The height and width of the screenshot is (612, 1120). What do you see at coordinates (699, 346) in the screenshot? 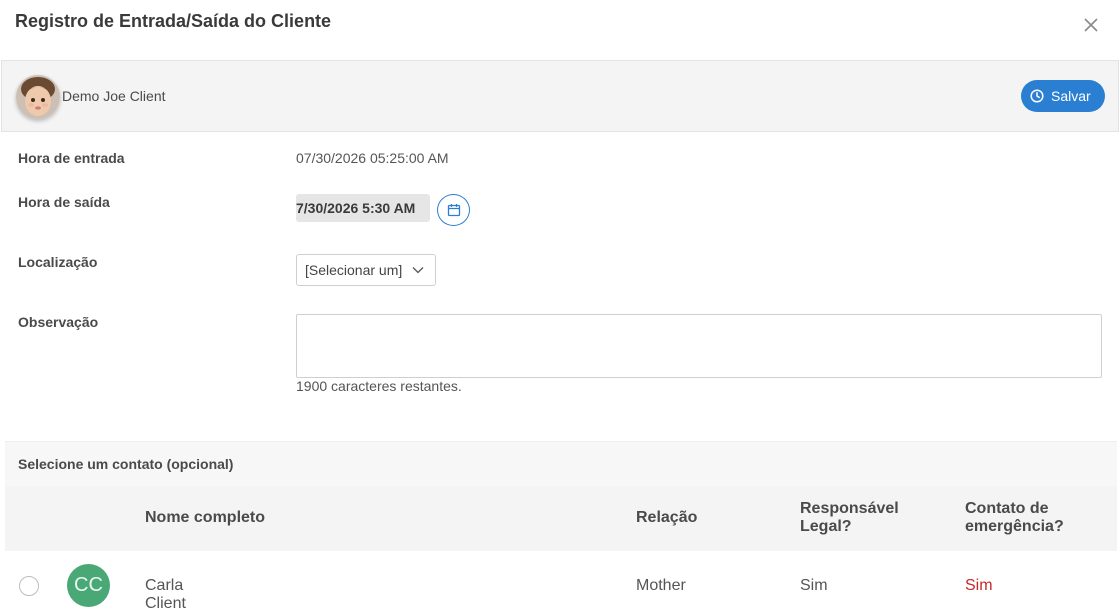
I see `notes-textarea` at bounding box center [699, 346].